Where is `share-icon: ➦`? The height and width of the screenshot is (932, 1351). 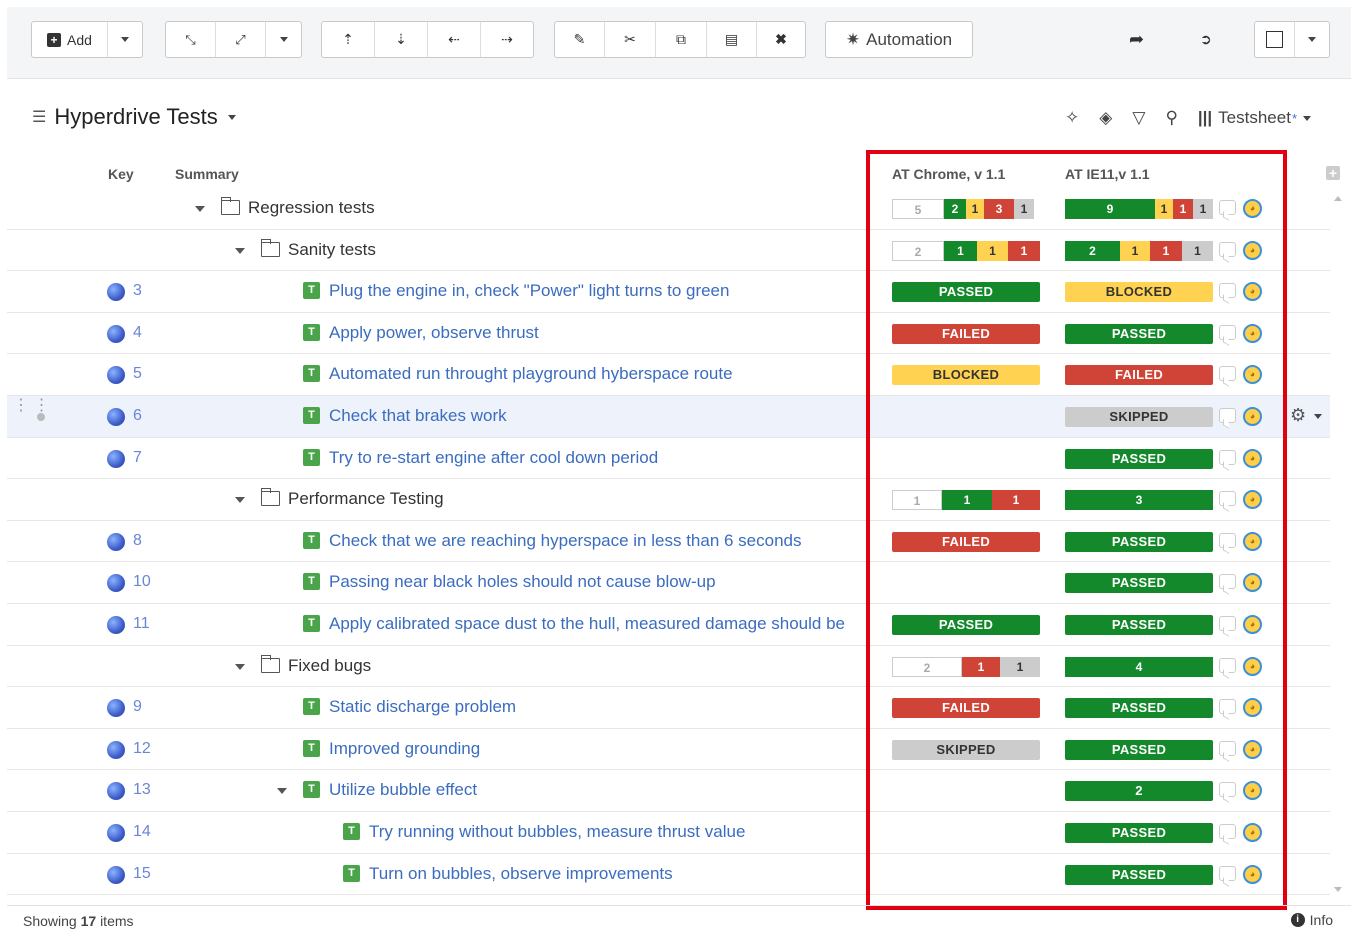 share-icon: ➦ is located at coordinates (1136, 39).